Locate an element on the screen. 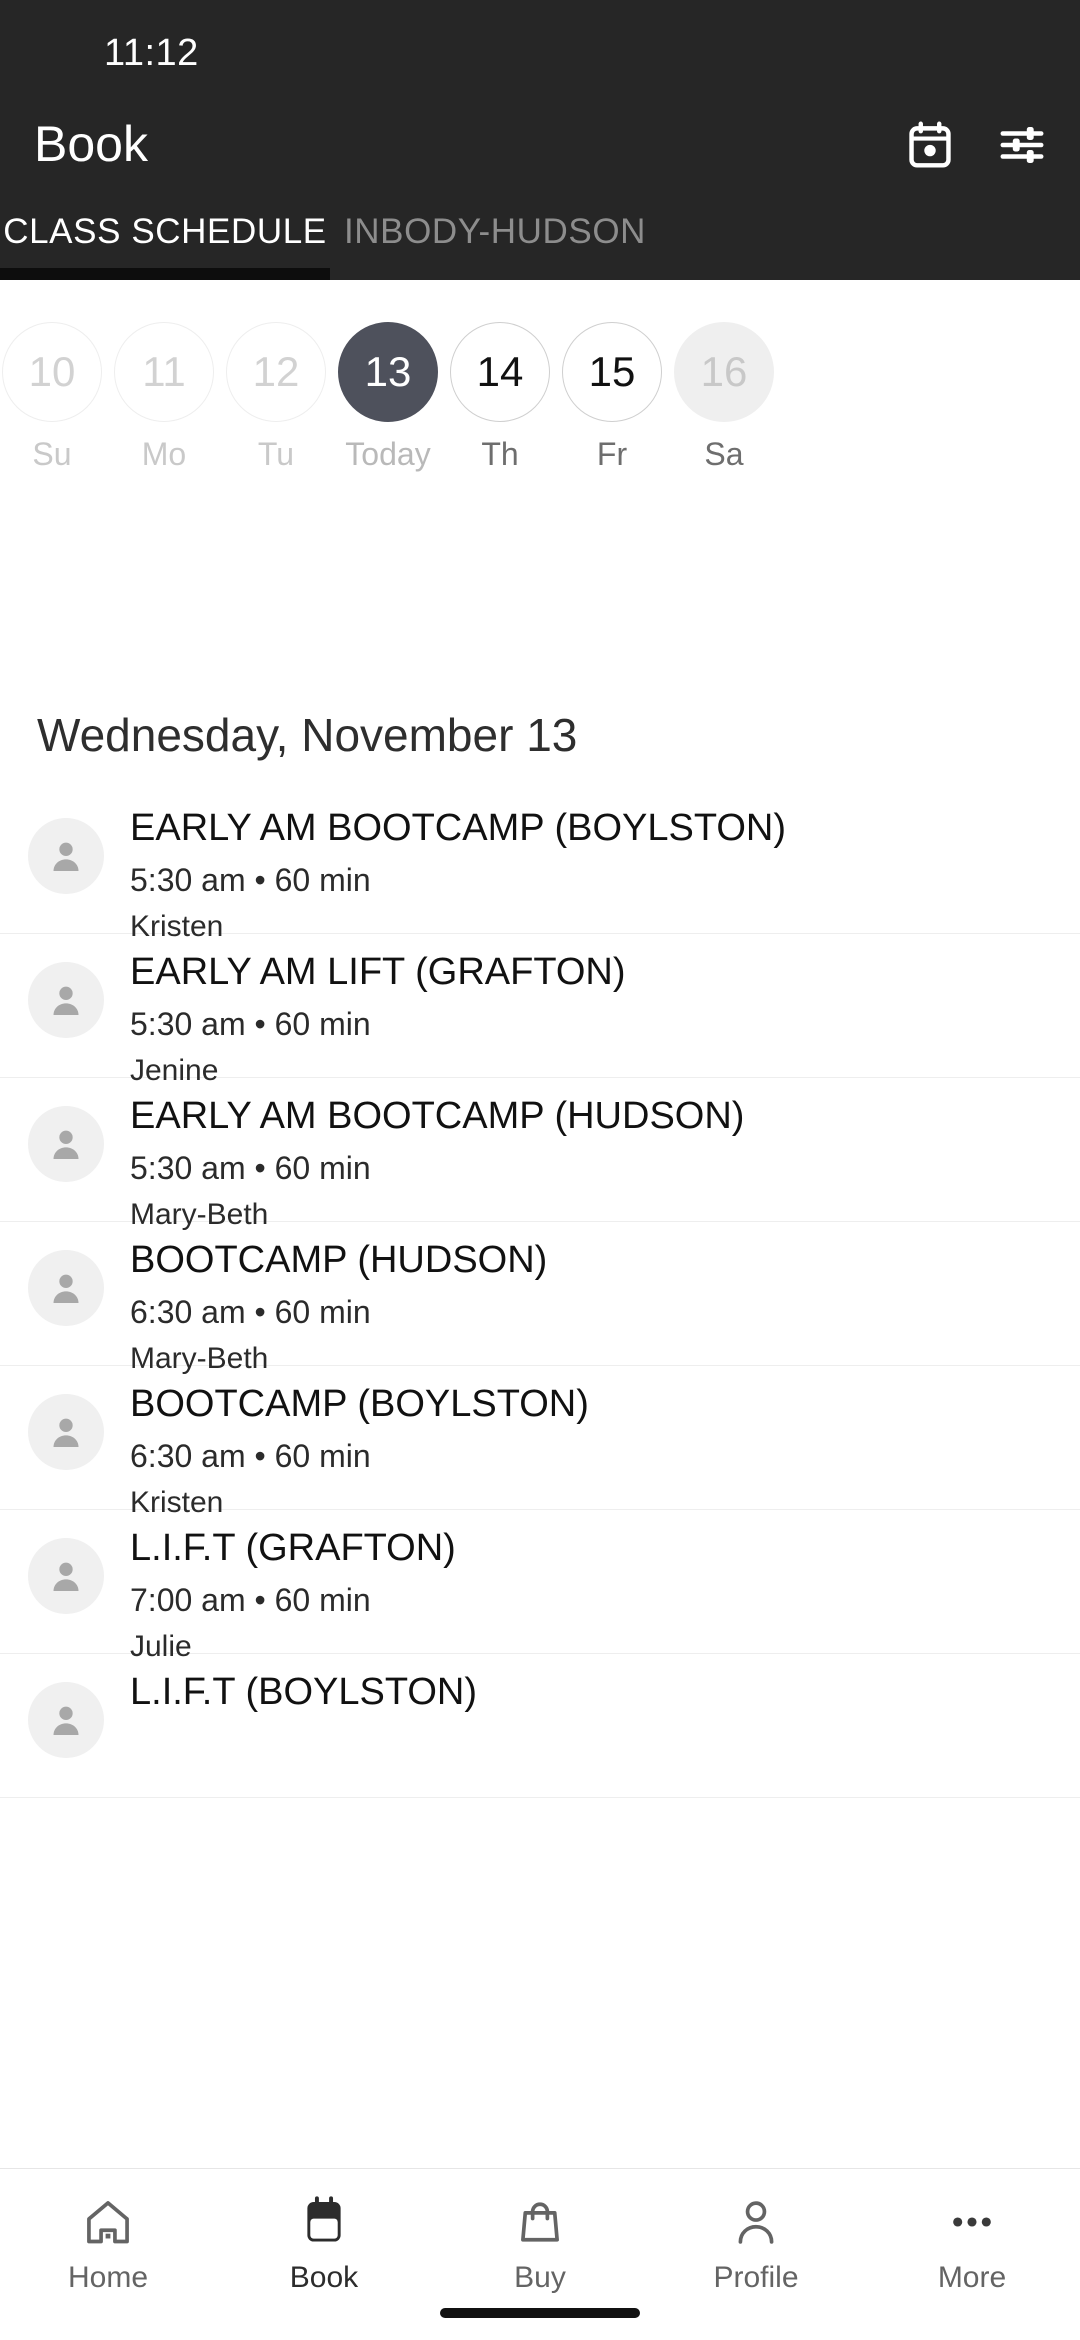 This screenshot has width=1080, height=2340. nav-item-more-label: More is located at coordinates (972, 2277).